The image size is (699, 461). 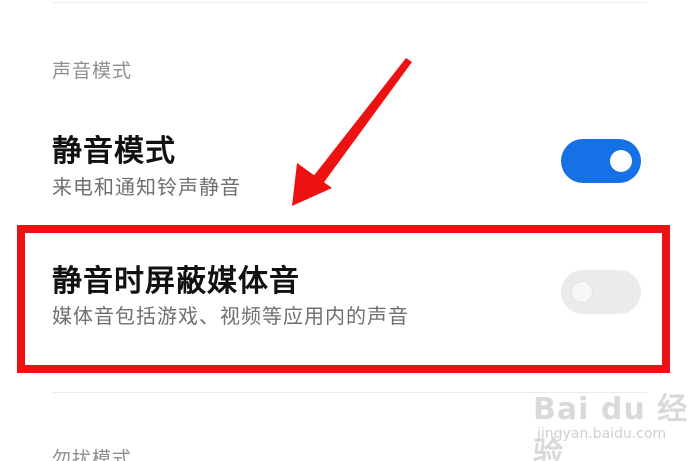 What do you see at coordinates (92, 454) in the screenshot?
I see `section-header-dnd: 勿扰模式` at bounding box center [92, 454].